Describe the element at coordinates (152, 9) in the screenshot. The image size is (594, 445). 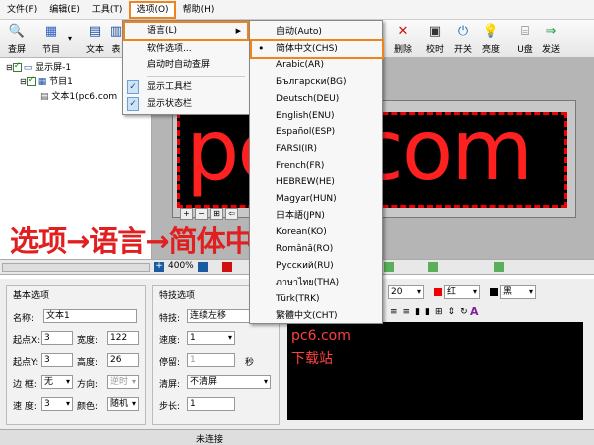
I see `menu-options: 选项(O)` at that location.